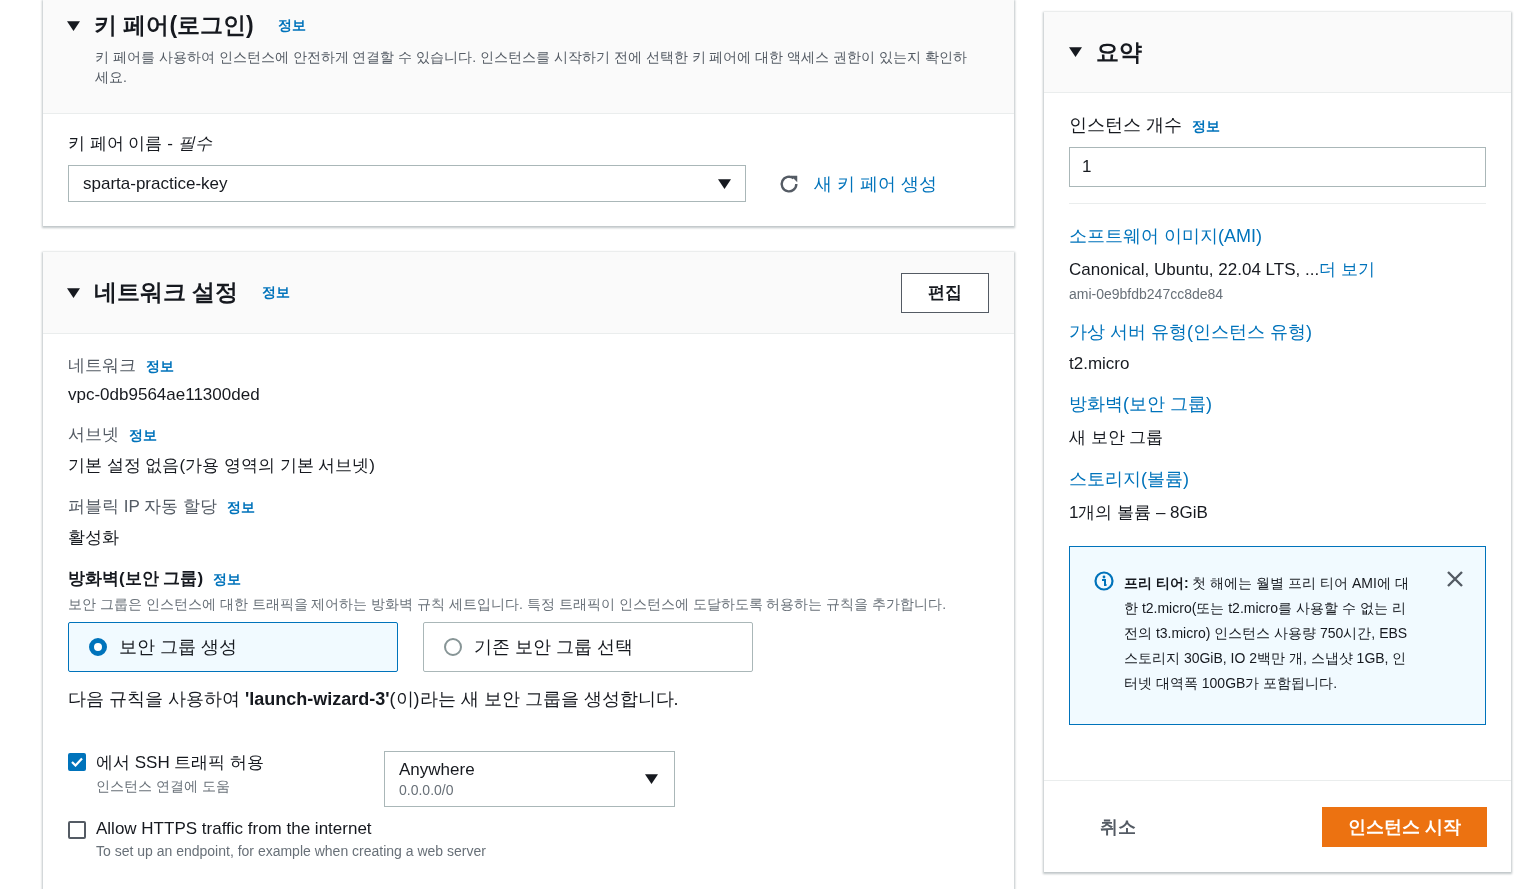 The image size is (1517, 889). What do you see at coordinates (508, 604) in the screenshot?
I see `firewall-description: 보안 그룹은 인스턴스에 대한 트래픽을 제어하는 방화벽 규칙 세트입니다. 특정 트래픽이 인스턴스에 도달하도록 허용하는 규칙을 추가합니다.` at bounding box center [508, 604].